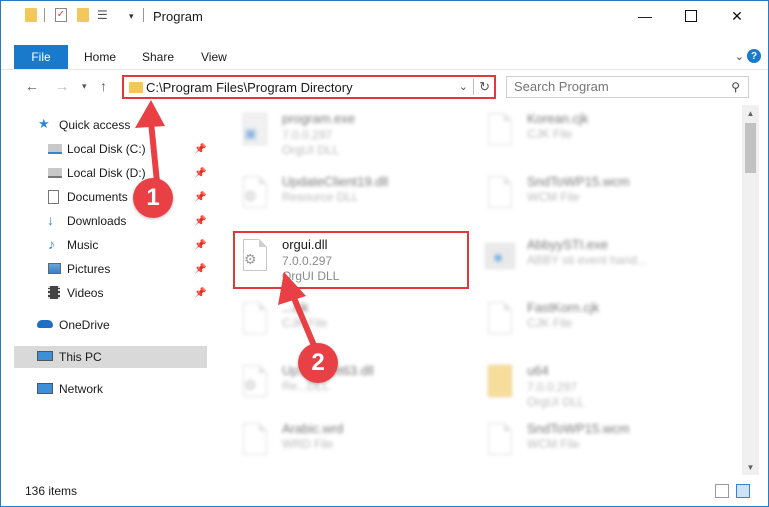 The width and height of the screenshot is (769, 507). I want to click on arrow-2-head, so click(292, 288).